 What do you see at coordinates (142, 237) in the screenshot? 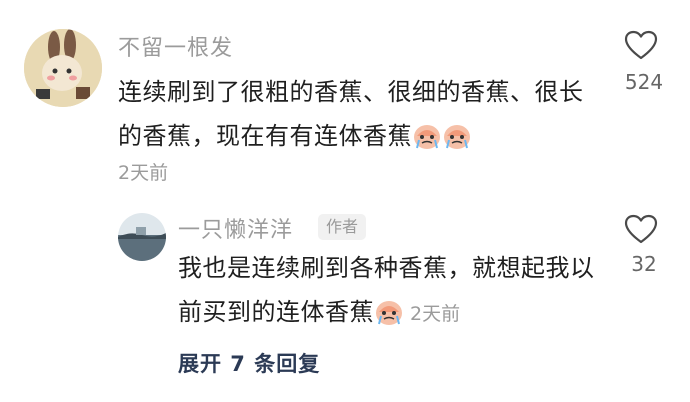
I see `reply-avatar` at bounding box center [142, 237].